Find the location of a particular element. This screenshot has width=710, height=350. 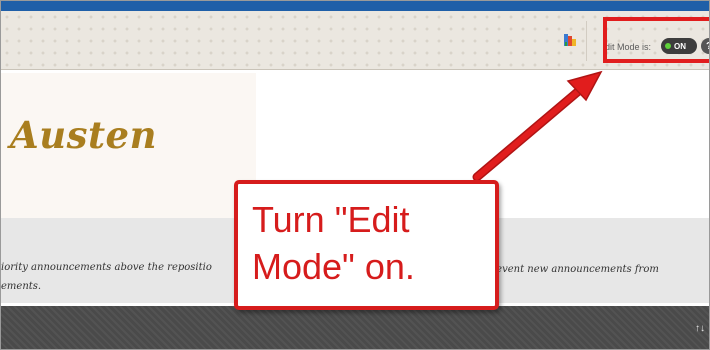

callout-line-2: Mode" on. is located at coordinates (333, 266).